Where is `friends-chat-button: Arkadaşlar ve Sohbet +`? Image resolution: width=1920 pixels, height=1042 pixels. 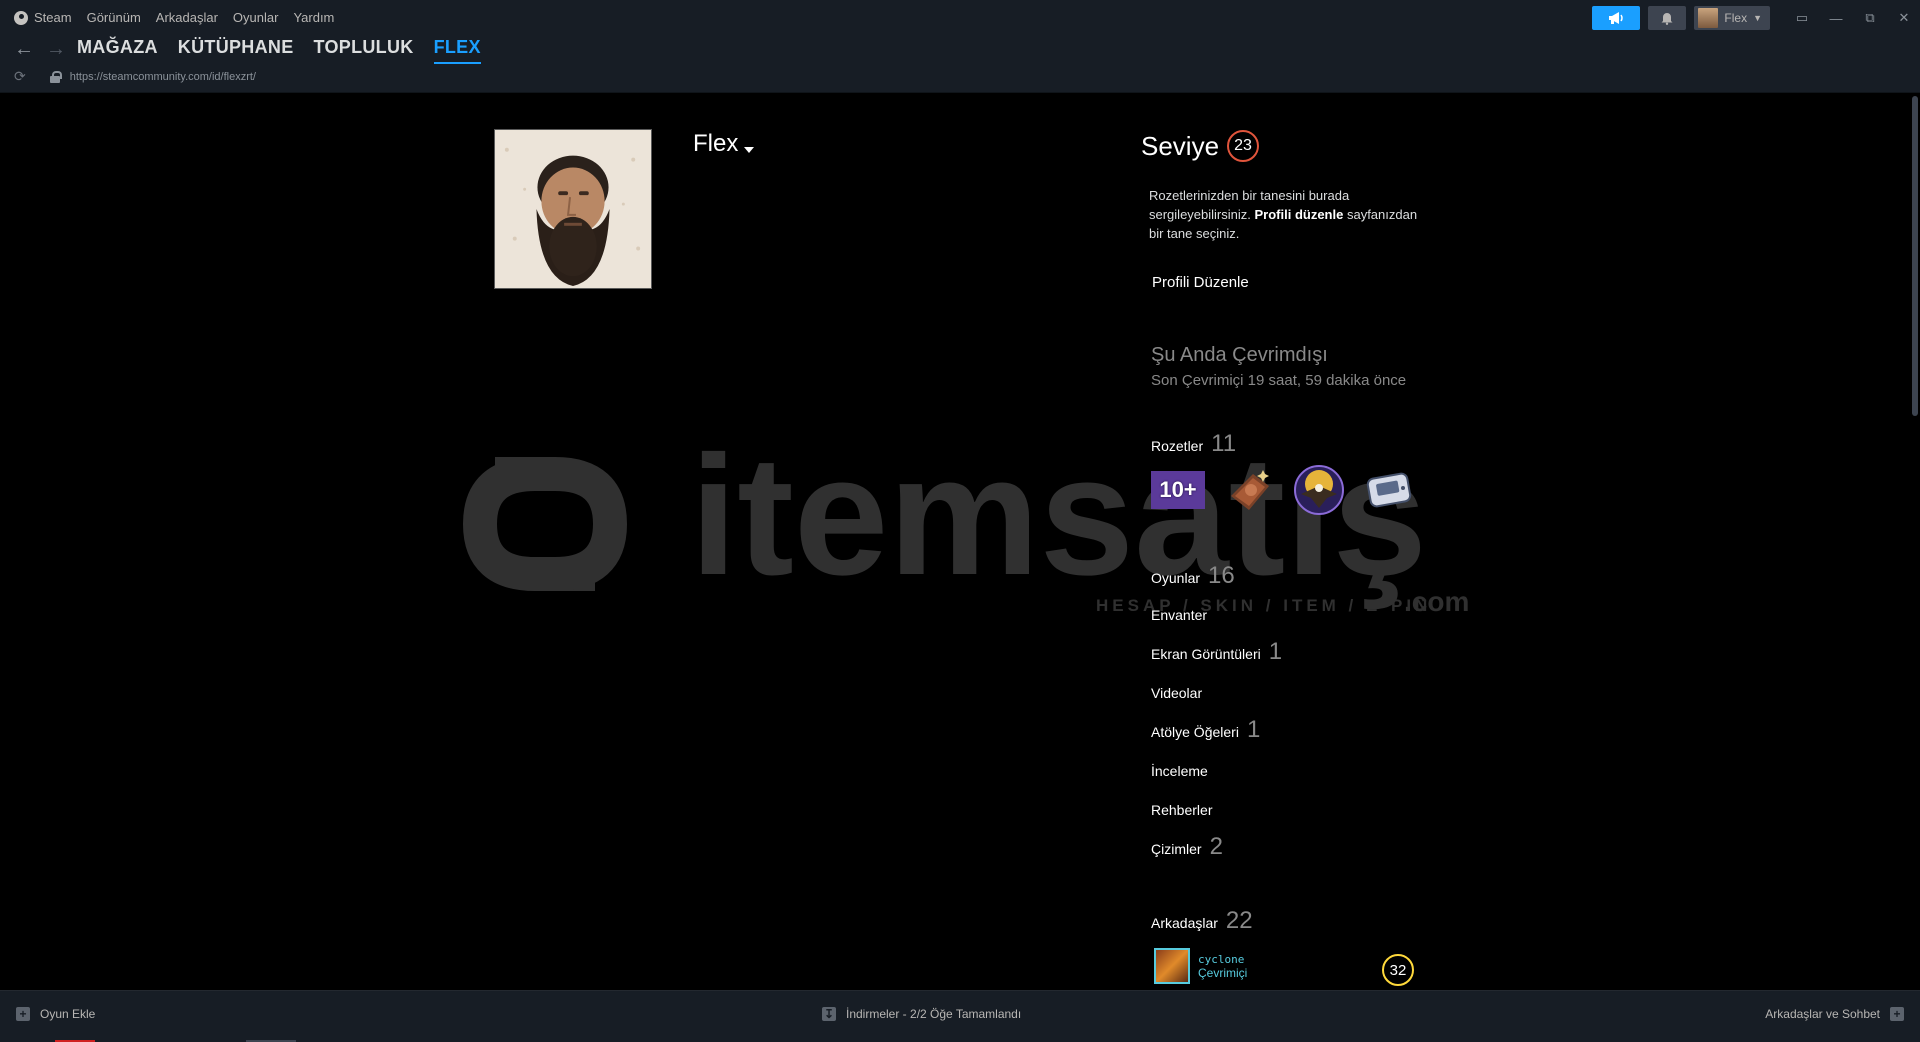 friends-chat-button: Arkadaşlar ve Sohbet + is located at coordinates (1834, 1014).